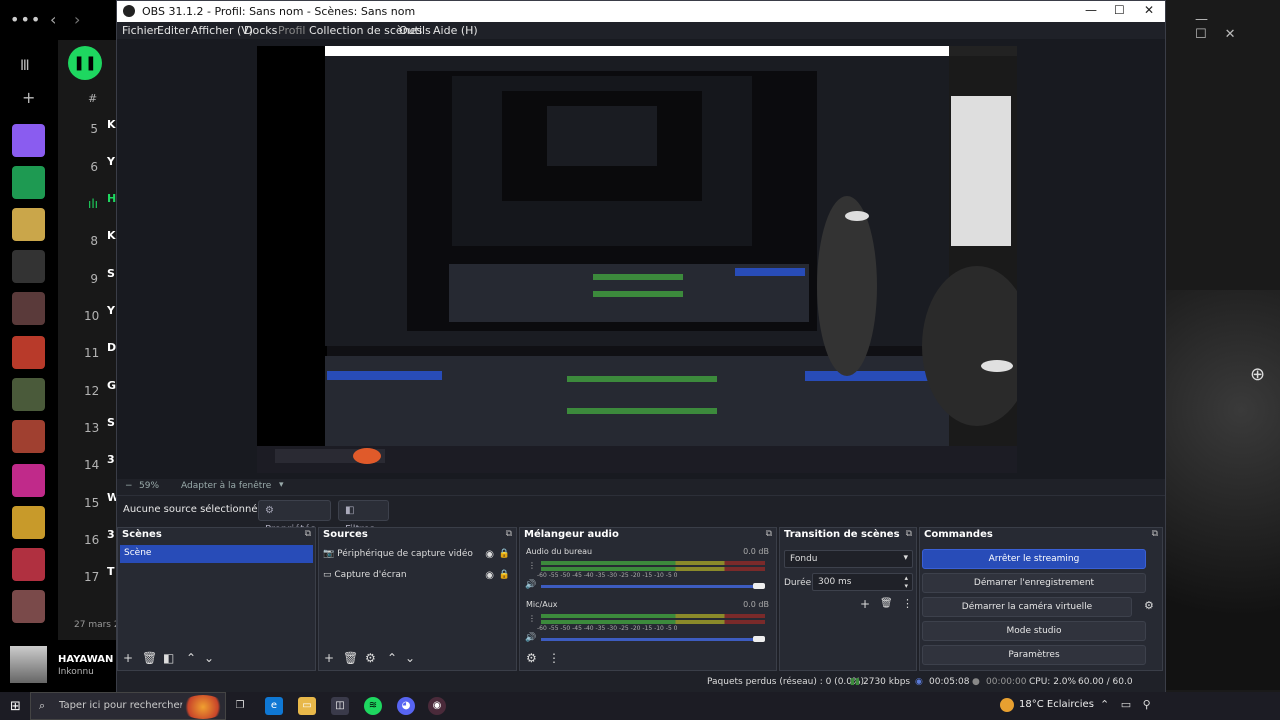  Describe the element at coordinates (111, 571) in the screenshot. I see `track-title: T` at that location.